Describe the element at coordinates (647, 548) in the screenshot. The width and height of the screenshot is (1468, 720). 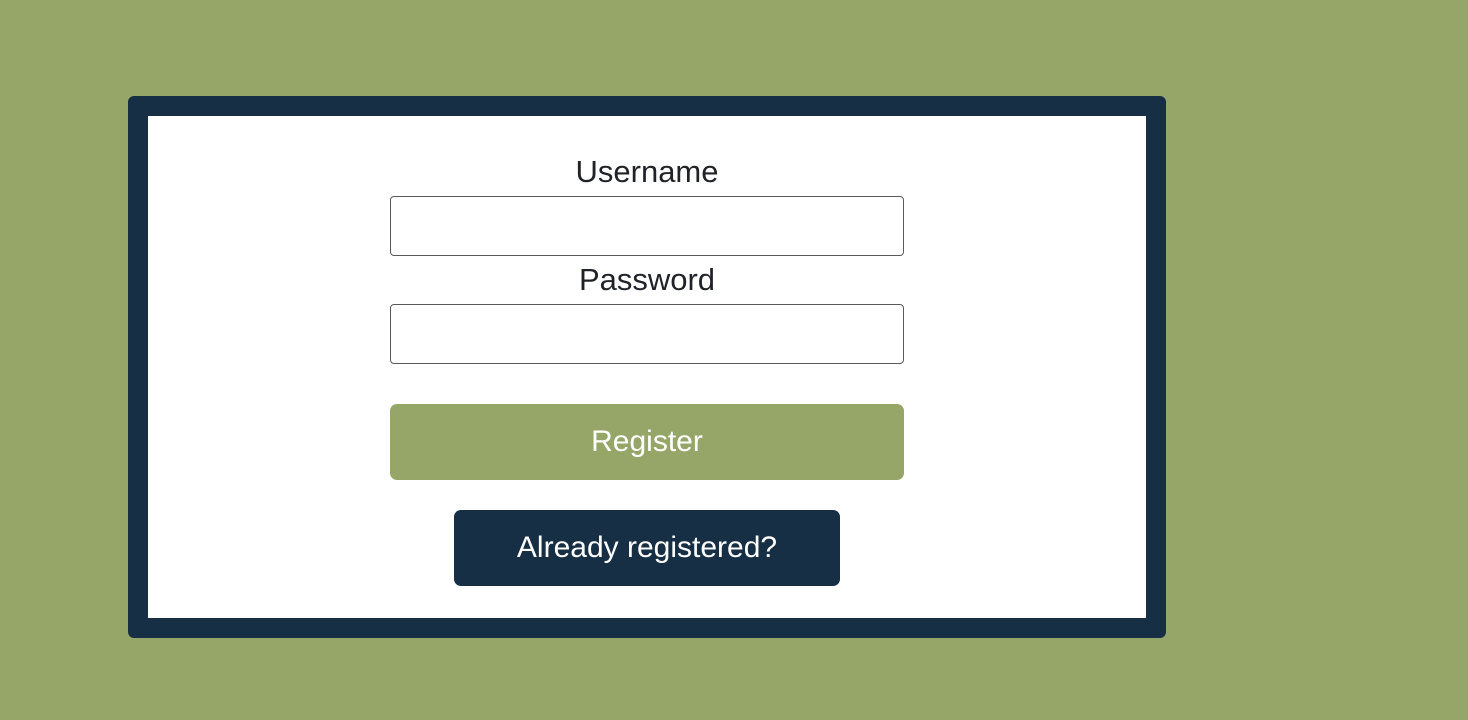
I see `already-registered-button: Already registered?` at that location.